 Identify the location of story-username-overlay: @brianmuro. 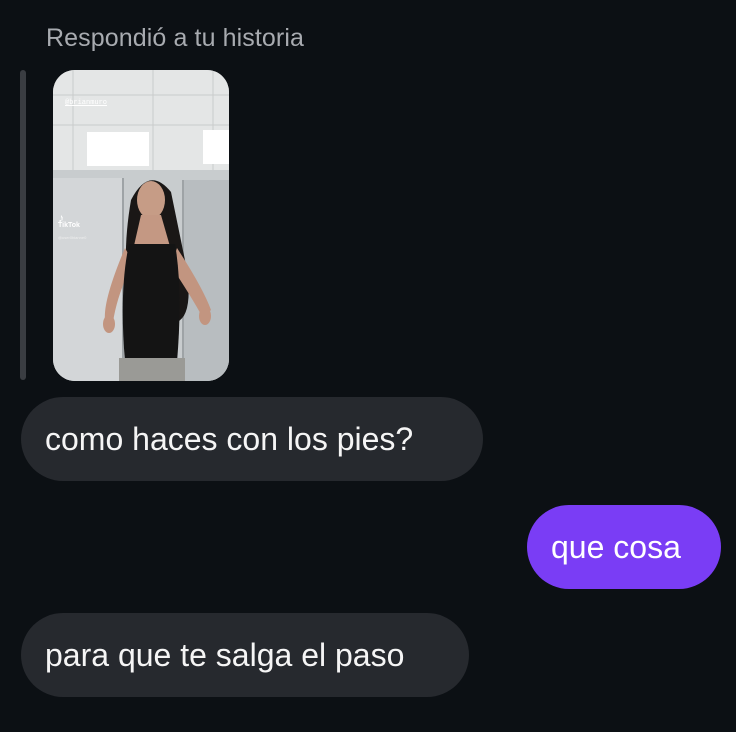
(86, 103).